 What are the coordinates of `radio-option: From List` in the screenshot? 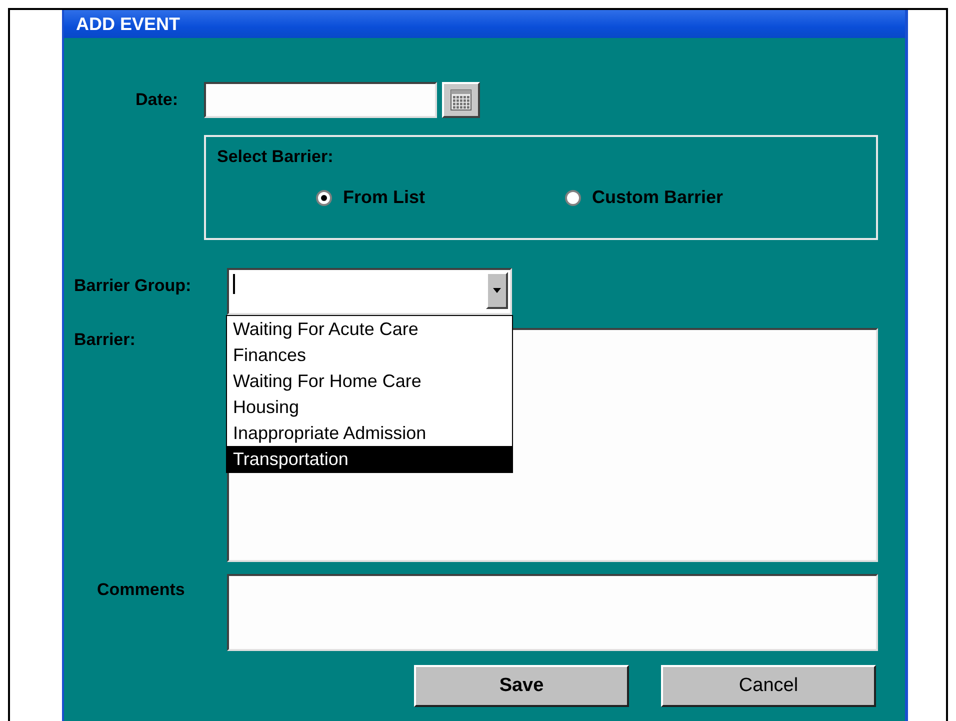 It's located at (371, 197).